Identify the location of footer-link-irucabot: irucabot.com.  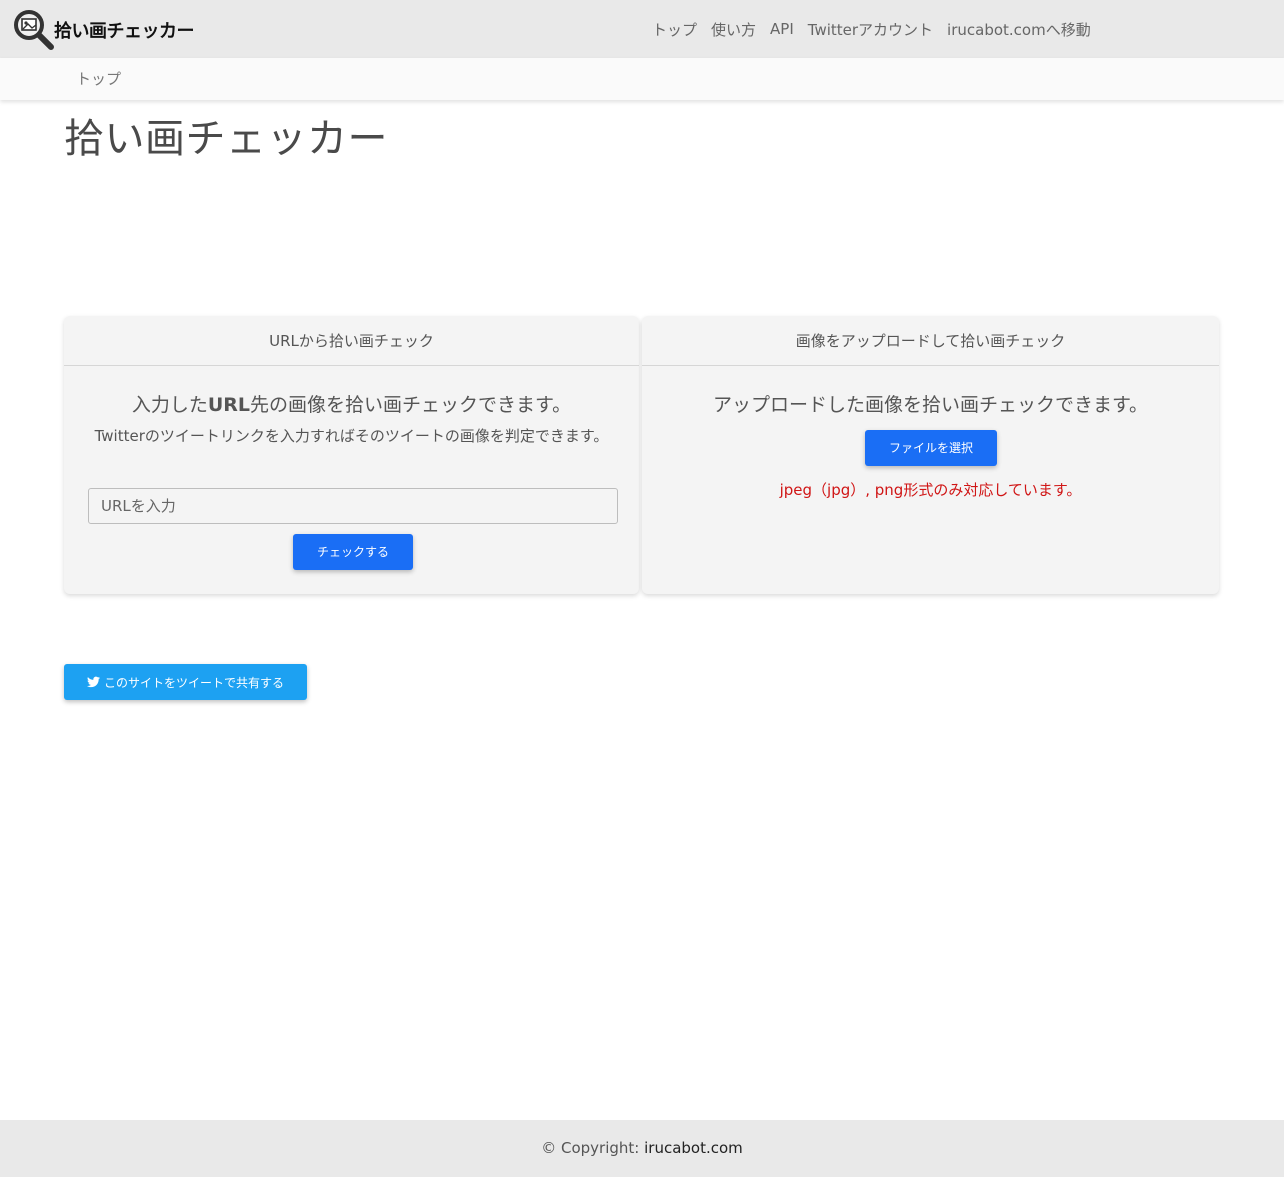
(693, 1148).